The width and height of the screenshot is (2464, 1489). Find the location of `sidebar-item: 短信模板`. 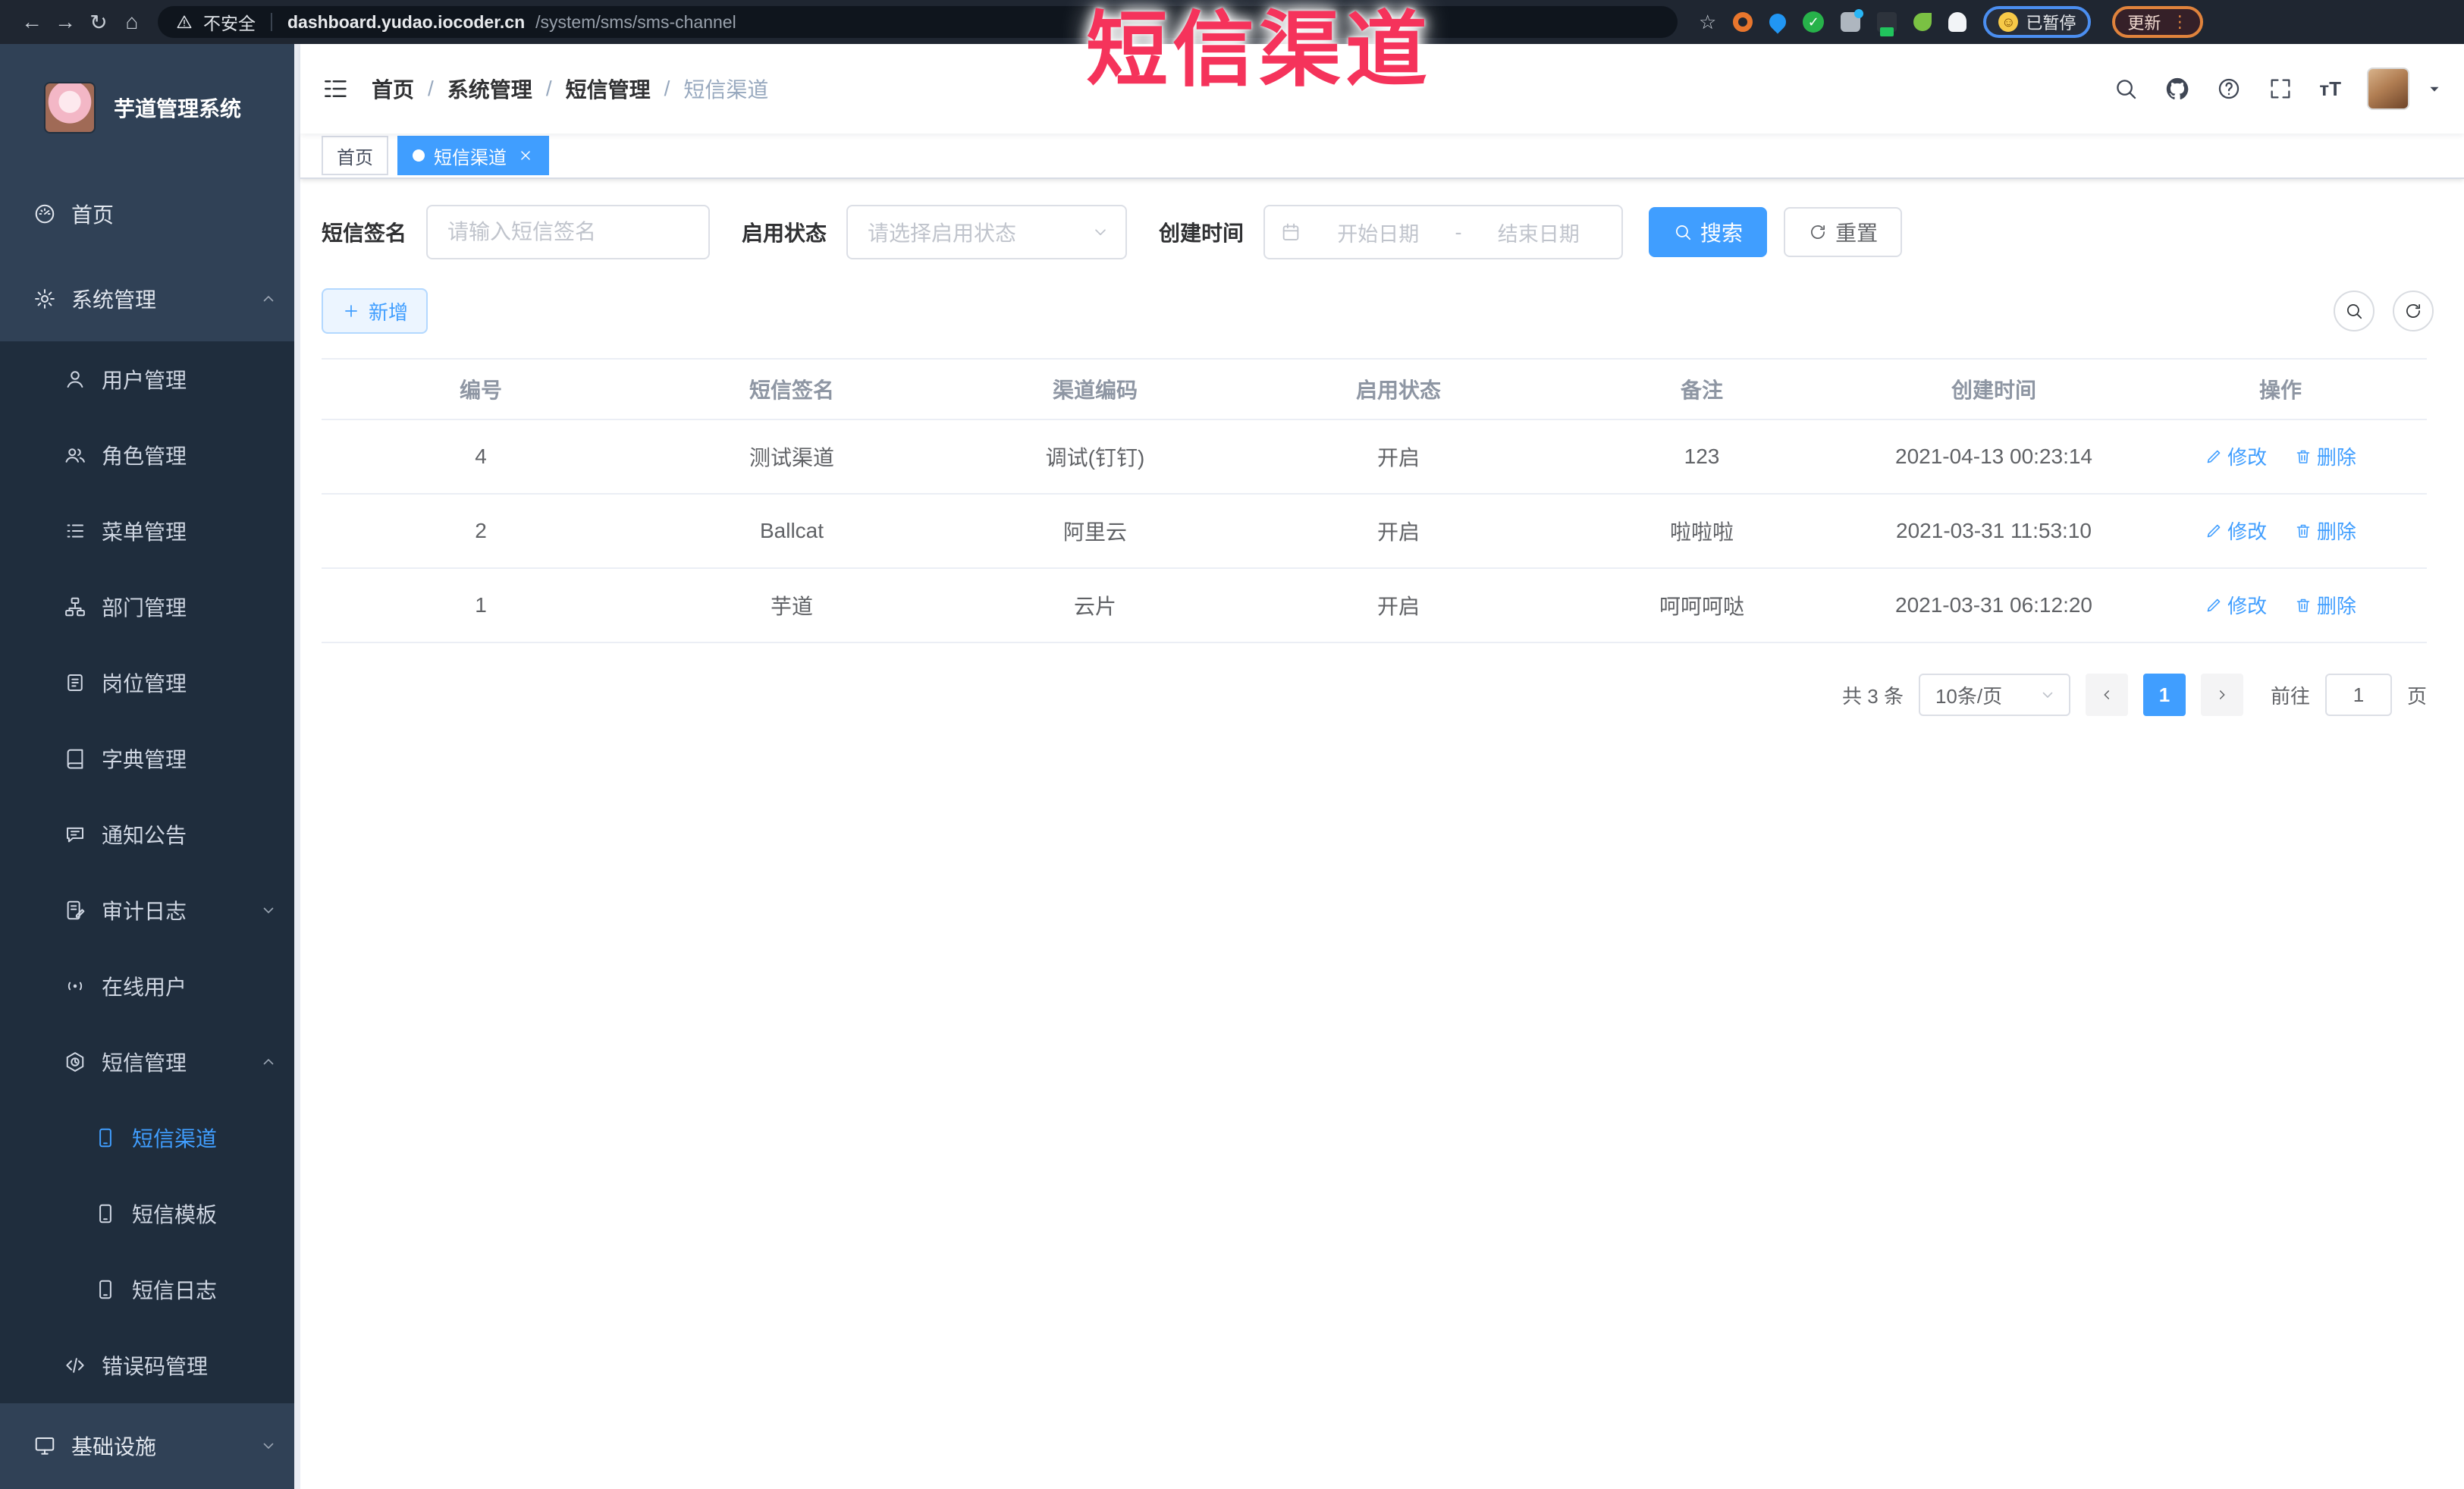

sidebar-item: 短信模板 is located at coordinates (150, 1214).